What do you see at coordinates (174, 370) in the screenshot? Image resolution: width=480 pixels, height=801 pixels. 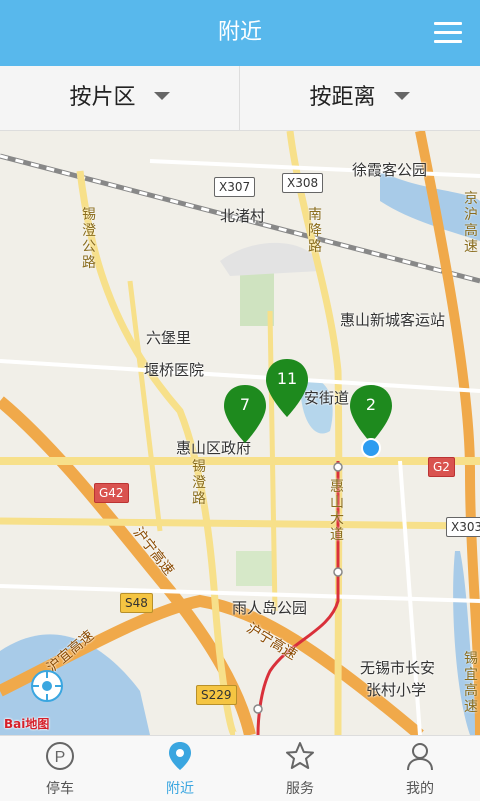 I see `map-label-yanqiao-hospital: 堰桥医院` at bounding box center [174, 370].